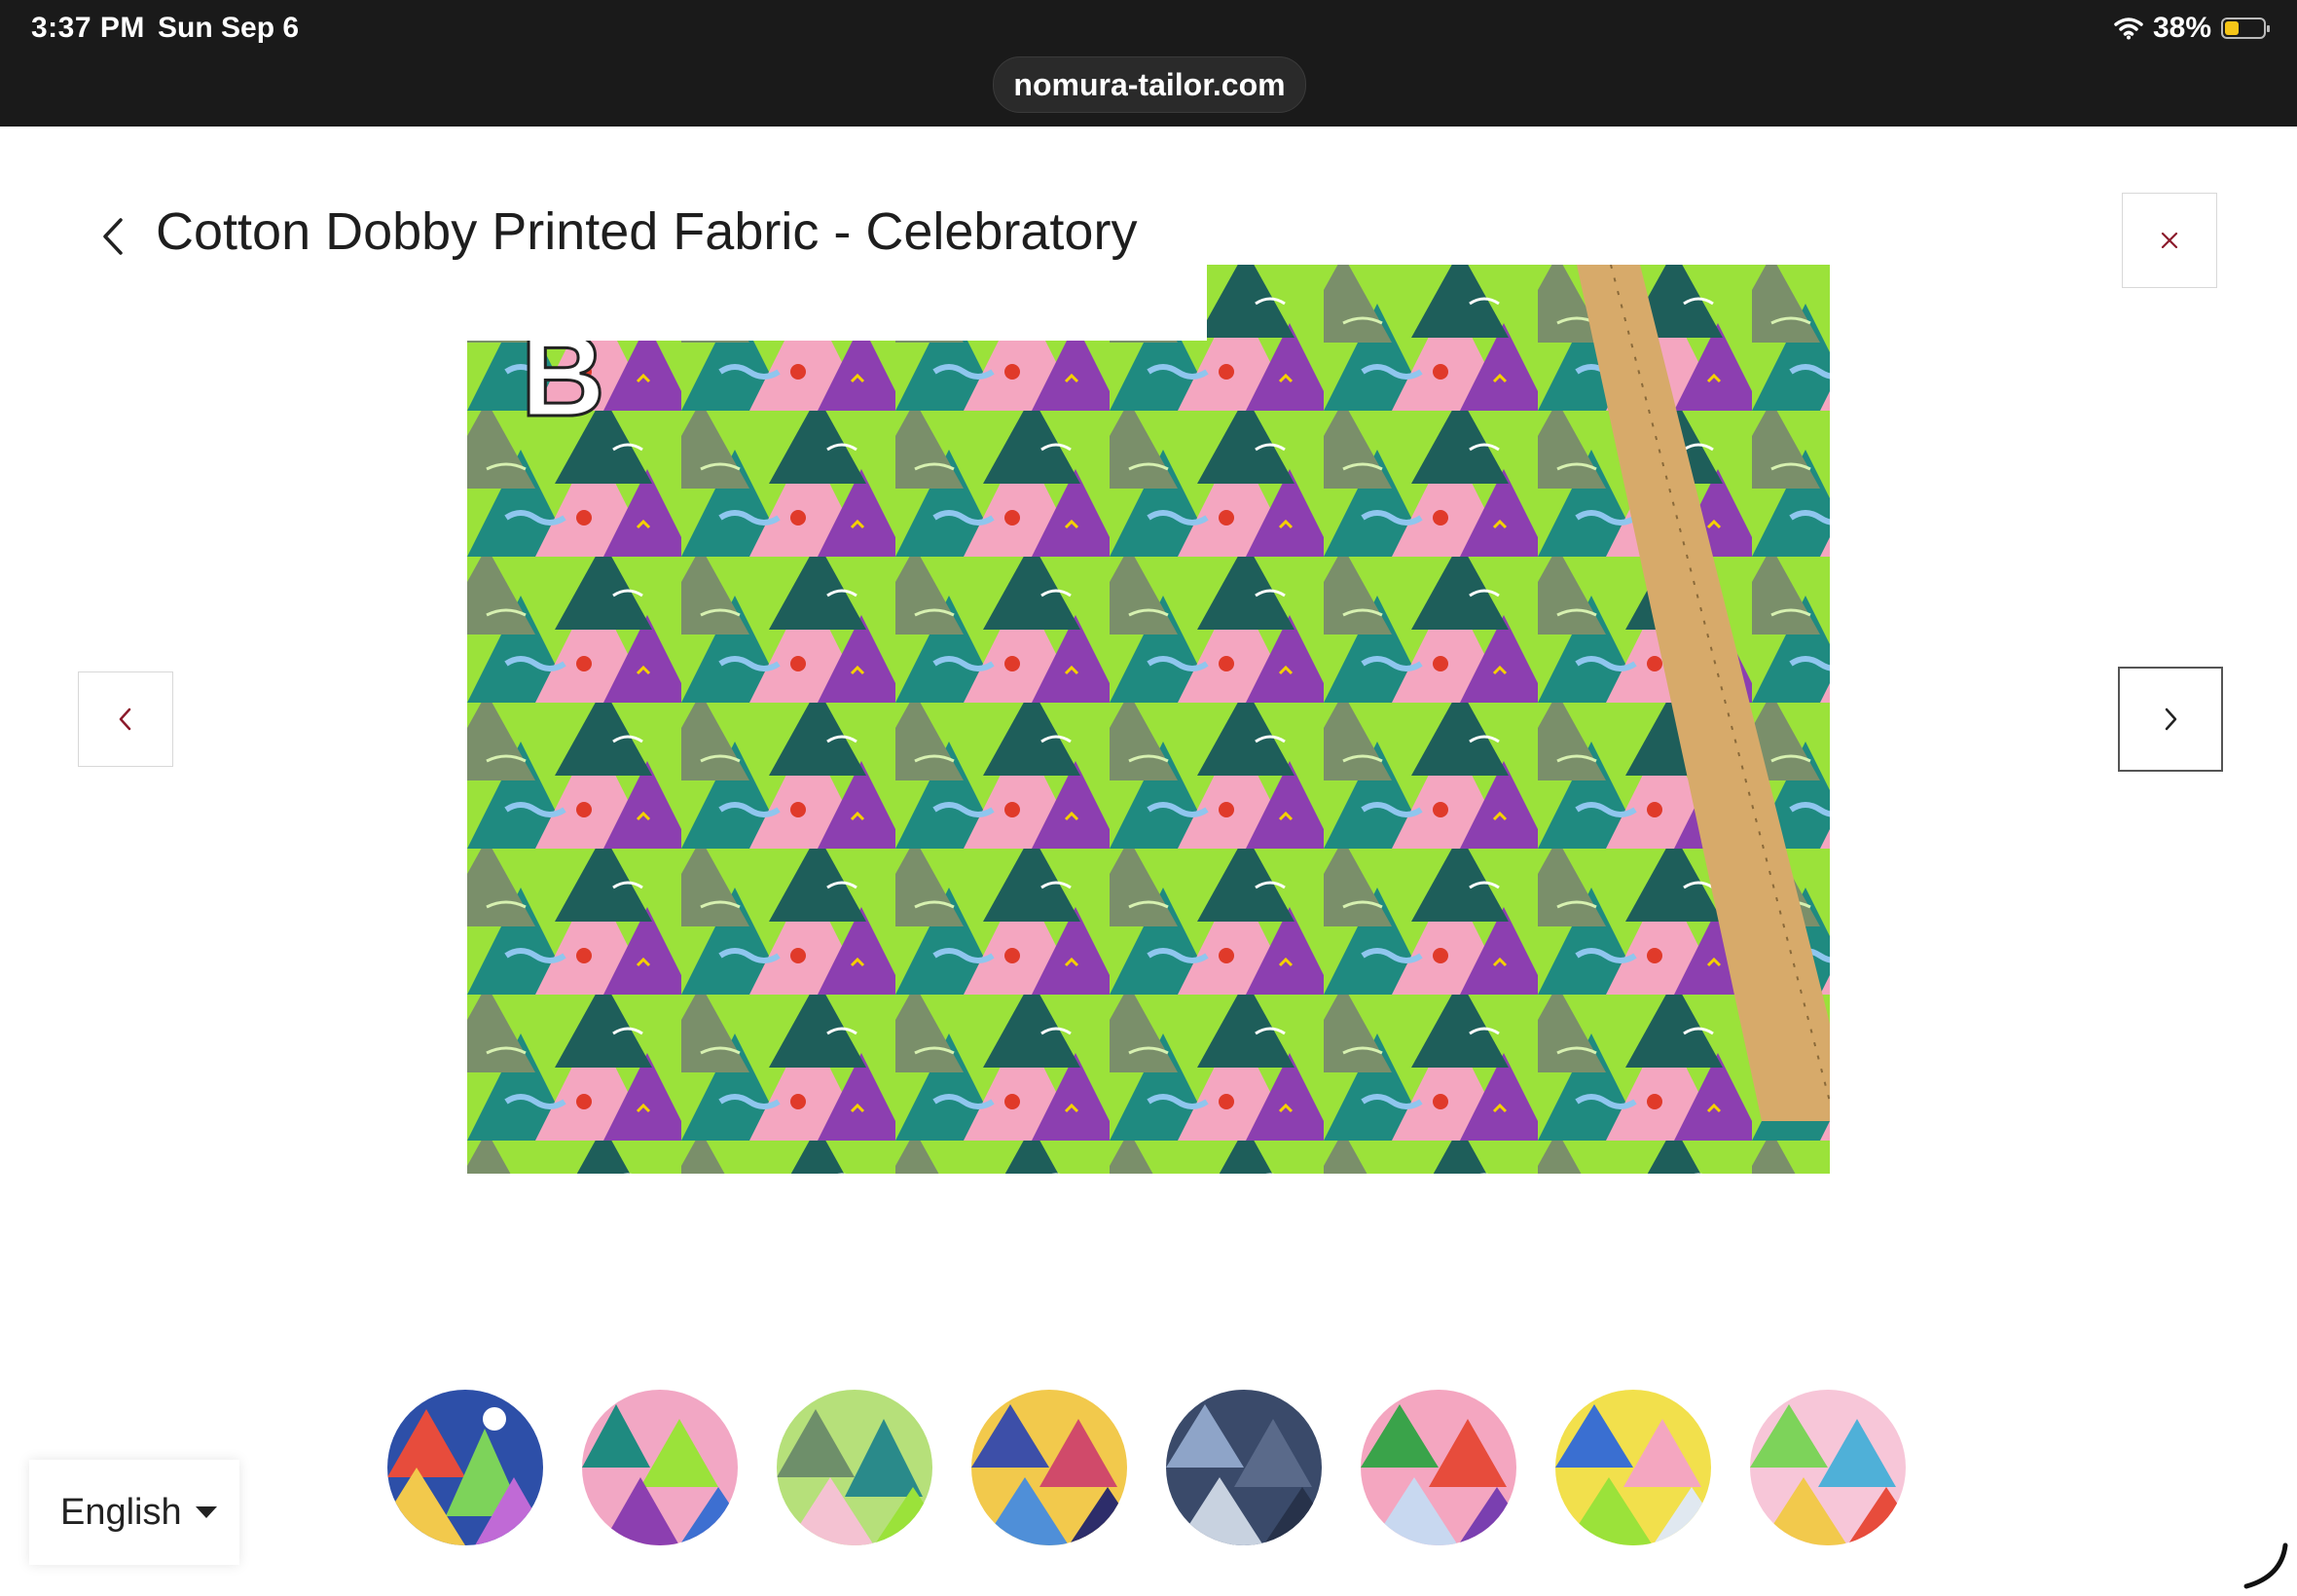 The image size is (2297, 1596). What do you see at coordinates (2232, 28) in the screenshot?
I see `battery-level` at bounding box center [2232, 28].